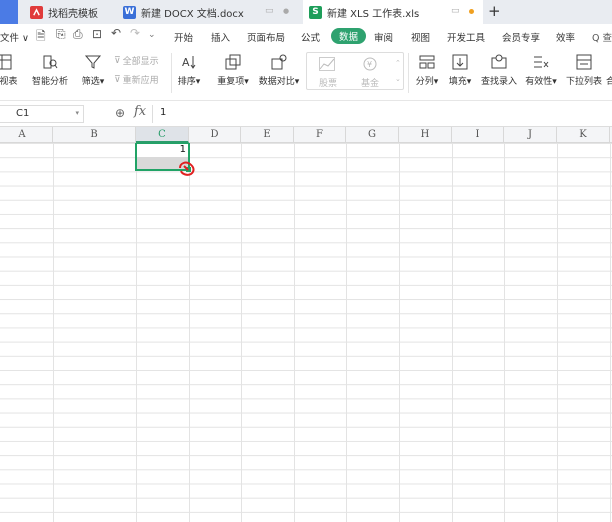 This screenshot has width=612, height=522. Describe the element at coordinates (425, 135) in the screenshot. I see `column-header-h: H` at that location.